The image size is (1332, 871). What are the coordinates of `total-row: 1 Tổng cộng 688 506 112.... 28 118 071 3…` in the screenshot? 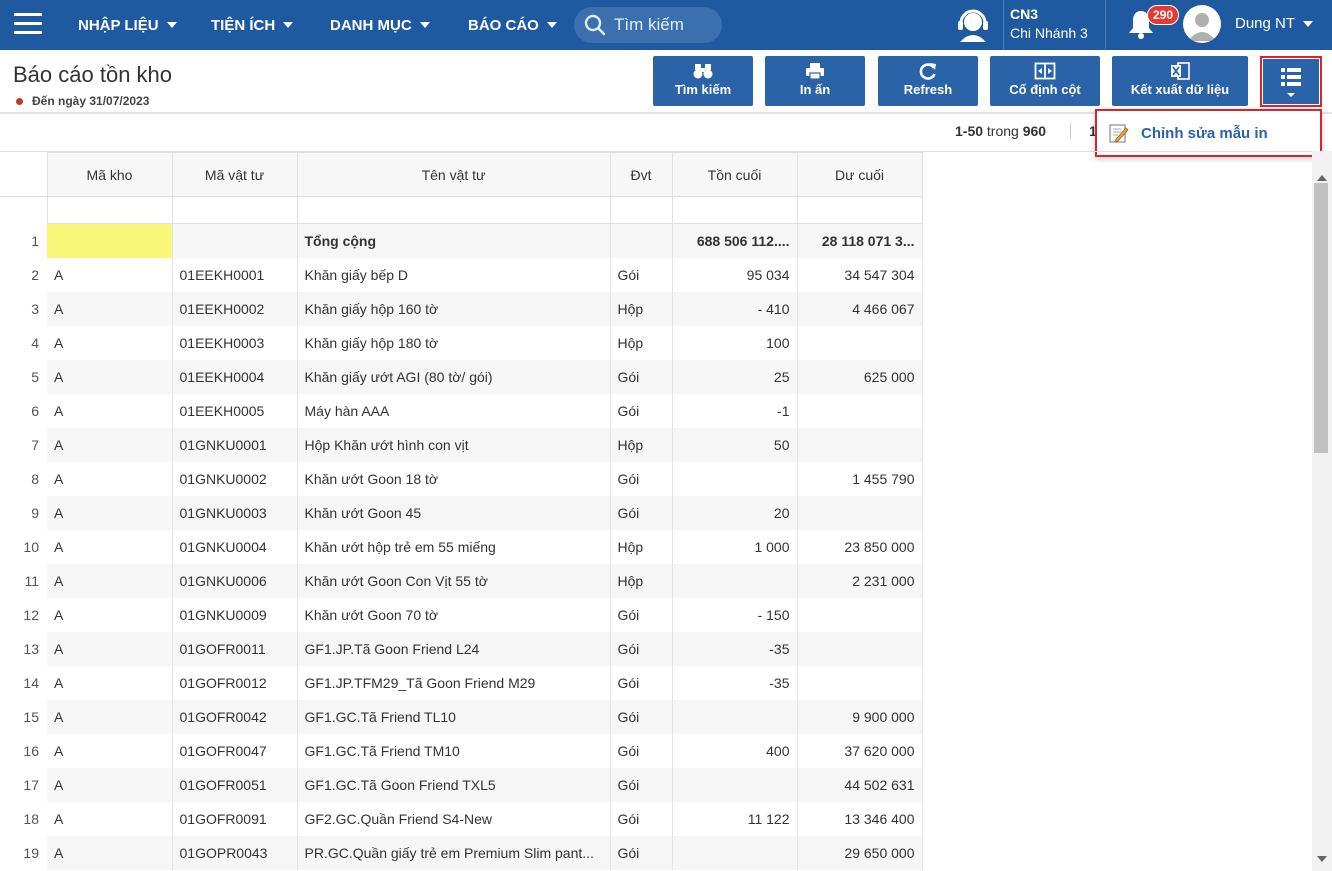 It's located at (461, 240).